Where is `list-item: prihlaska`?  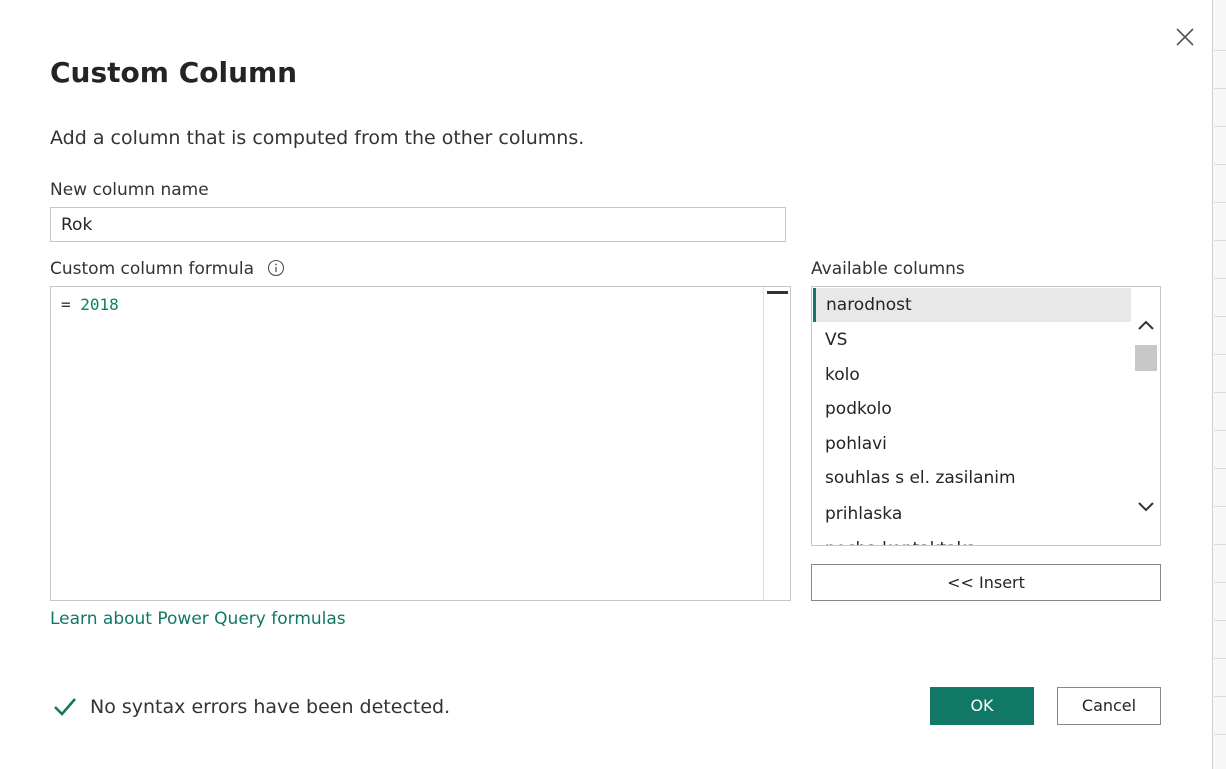
list-item: prihlaska is located at coordinates (972, 514).